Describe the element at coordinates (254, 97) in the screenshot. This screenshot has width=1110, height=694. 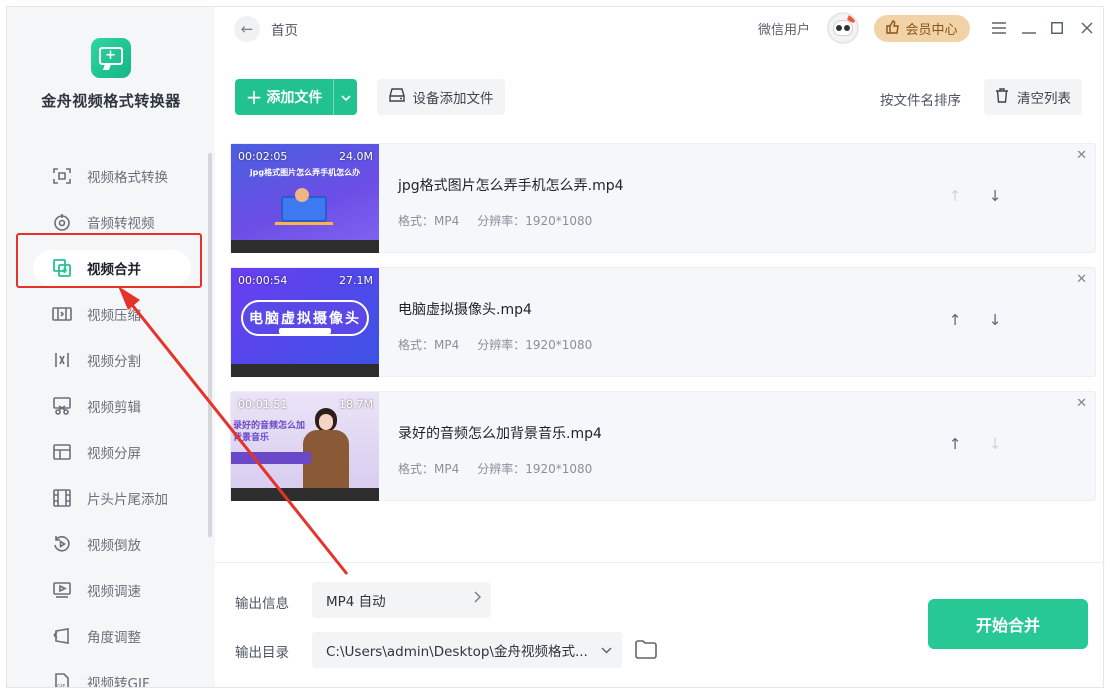
I see `plus-icon: +` at that location.